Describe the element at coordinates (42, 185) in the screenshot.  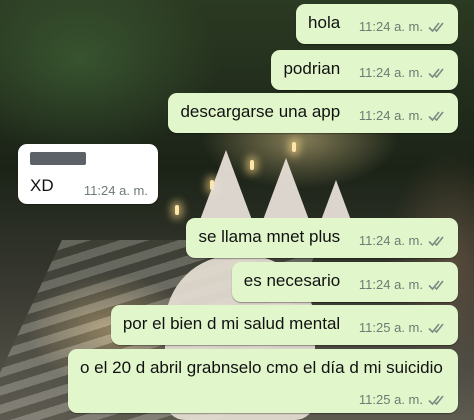
I see `message-text: XD` at that location.